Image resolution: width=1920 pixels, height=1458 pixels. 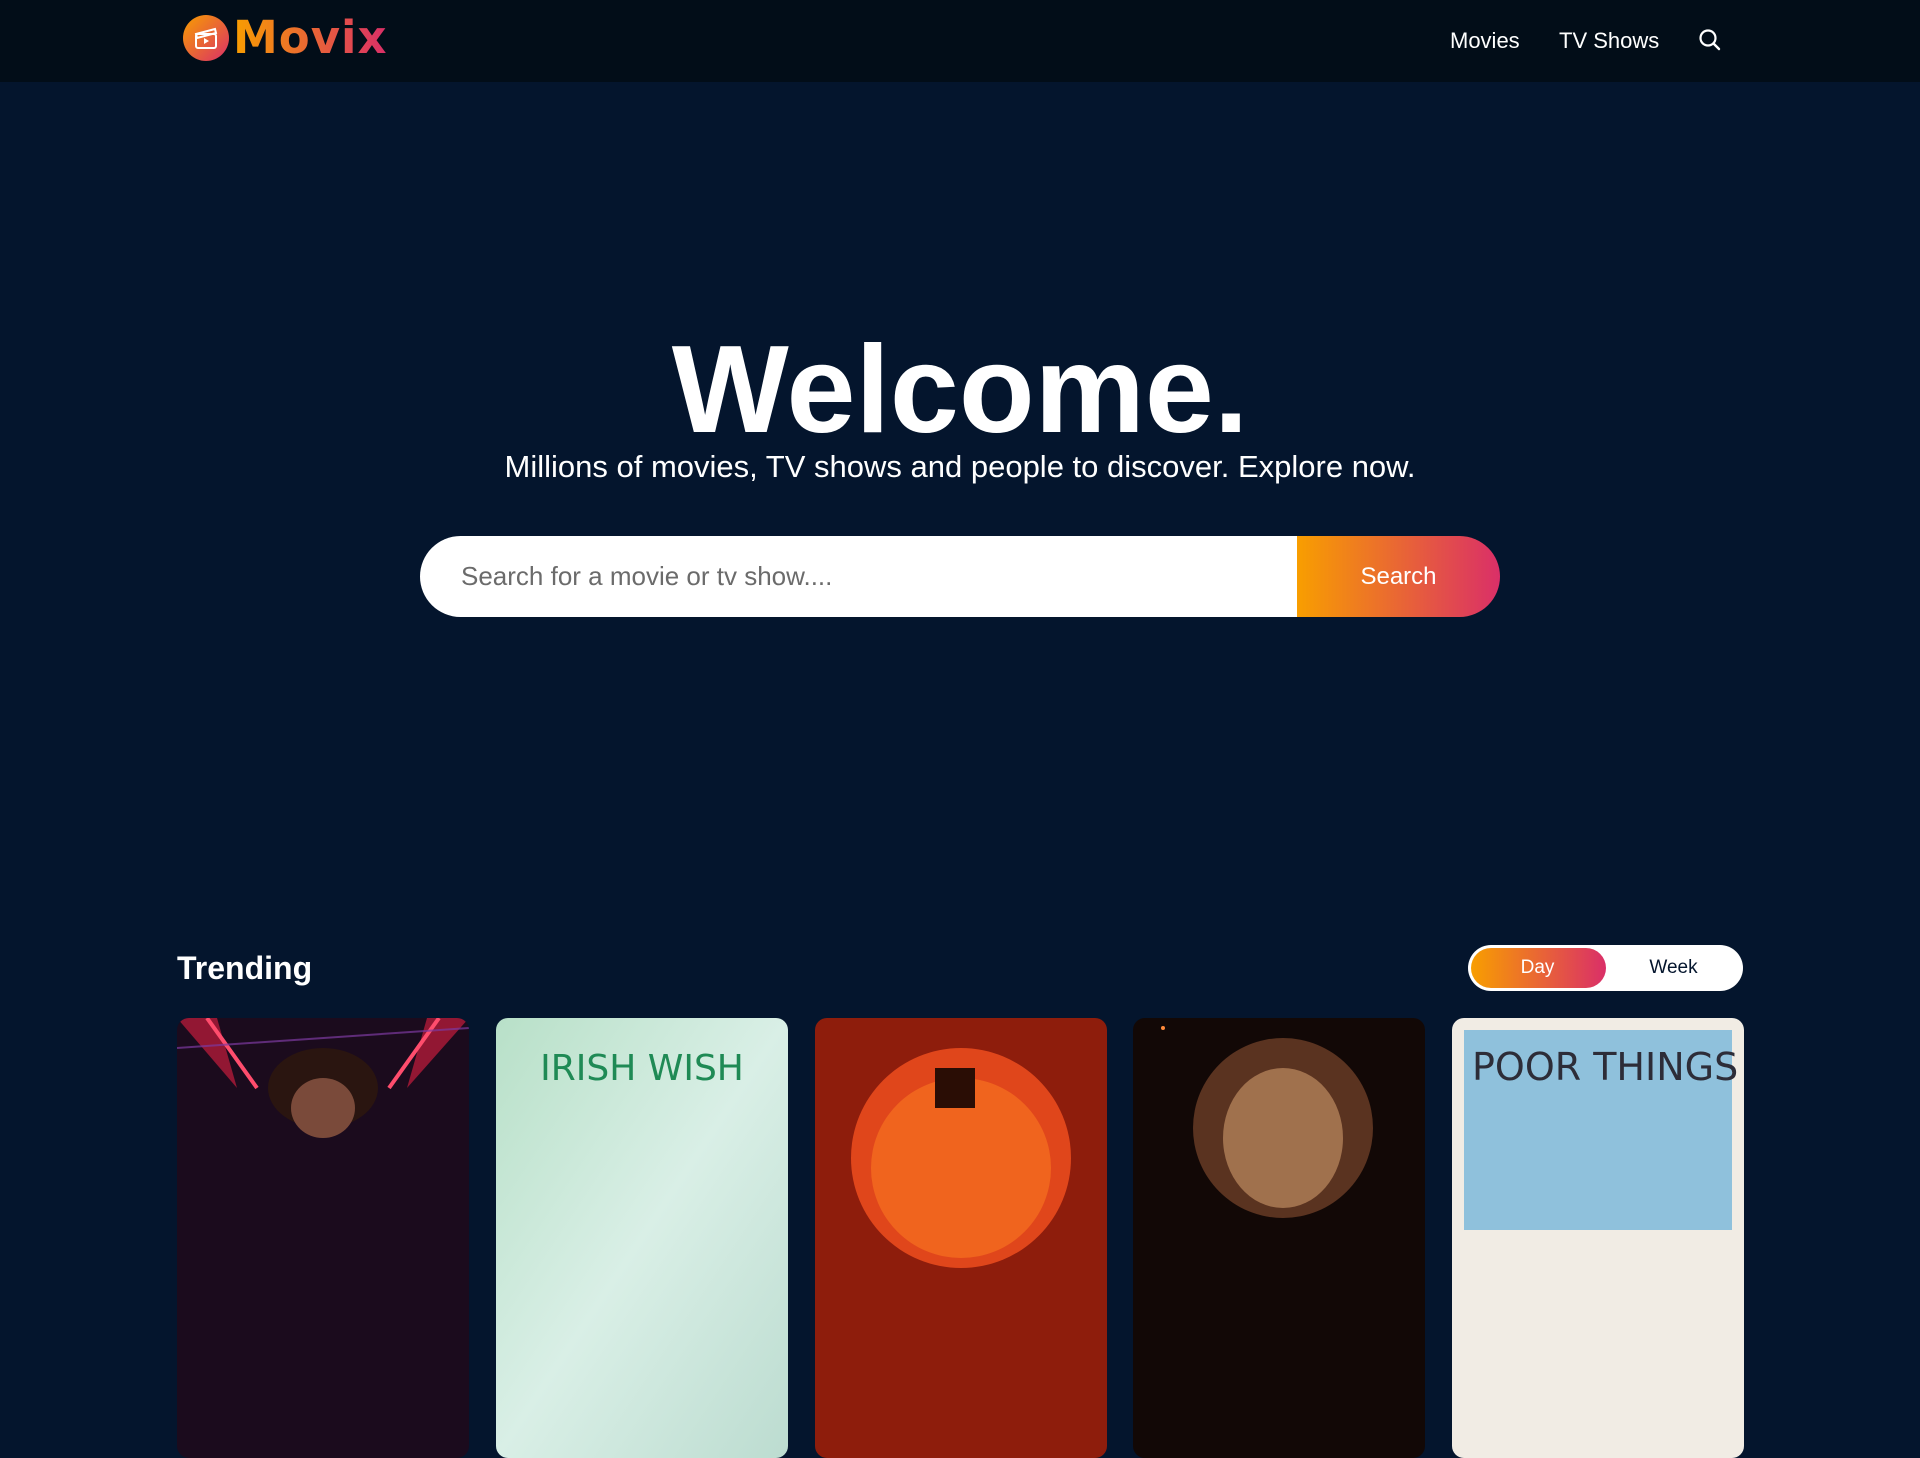 I want to click on hero-title: Welcome., so click(x=960, y=390).